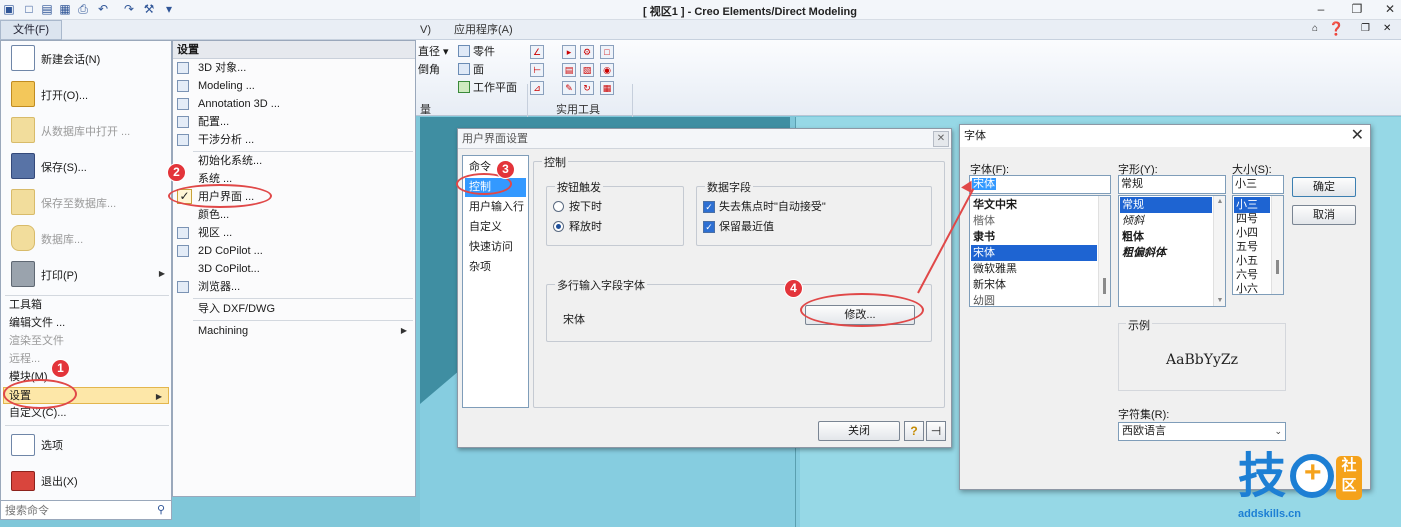 The height and width of the screenshot is (527, 1401). What do you see at coordinates (537, 88) in the screenshot?
I see `measure-radius-icon: ⊿` at bounding box center [537, 88].